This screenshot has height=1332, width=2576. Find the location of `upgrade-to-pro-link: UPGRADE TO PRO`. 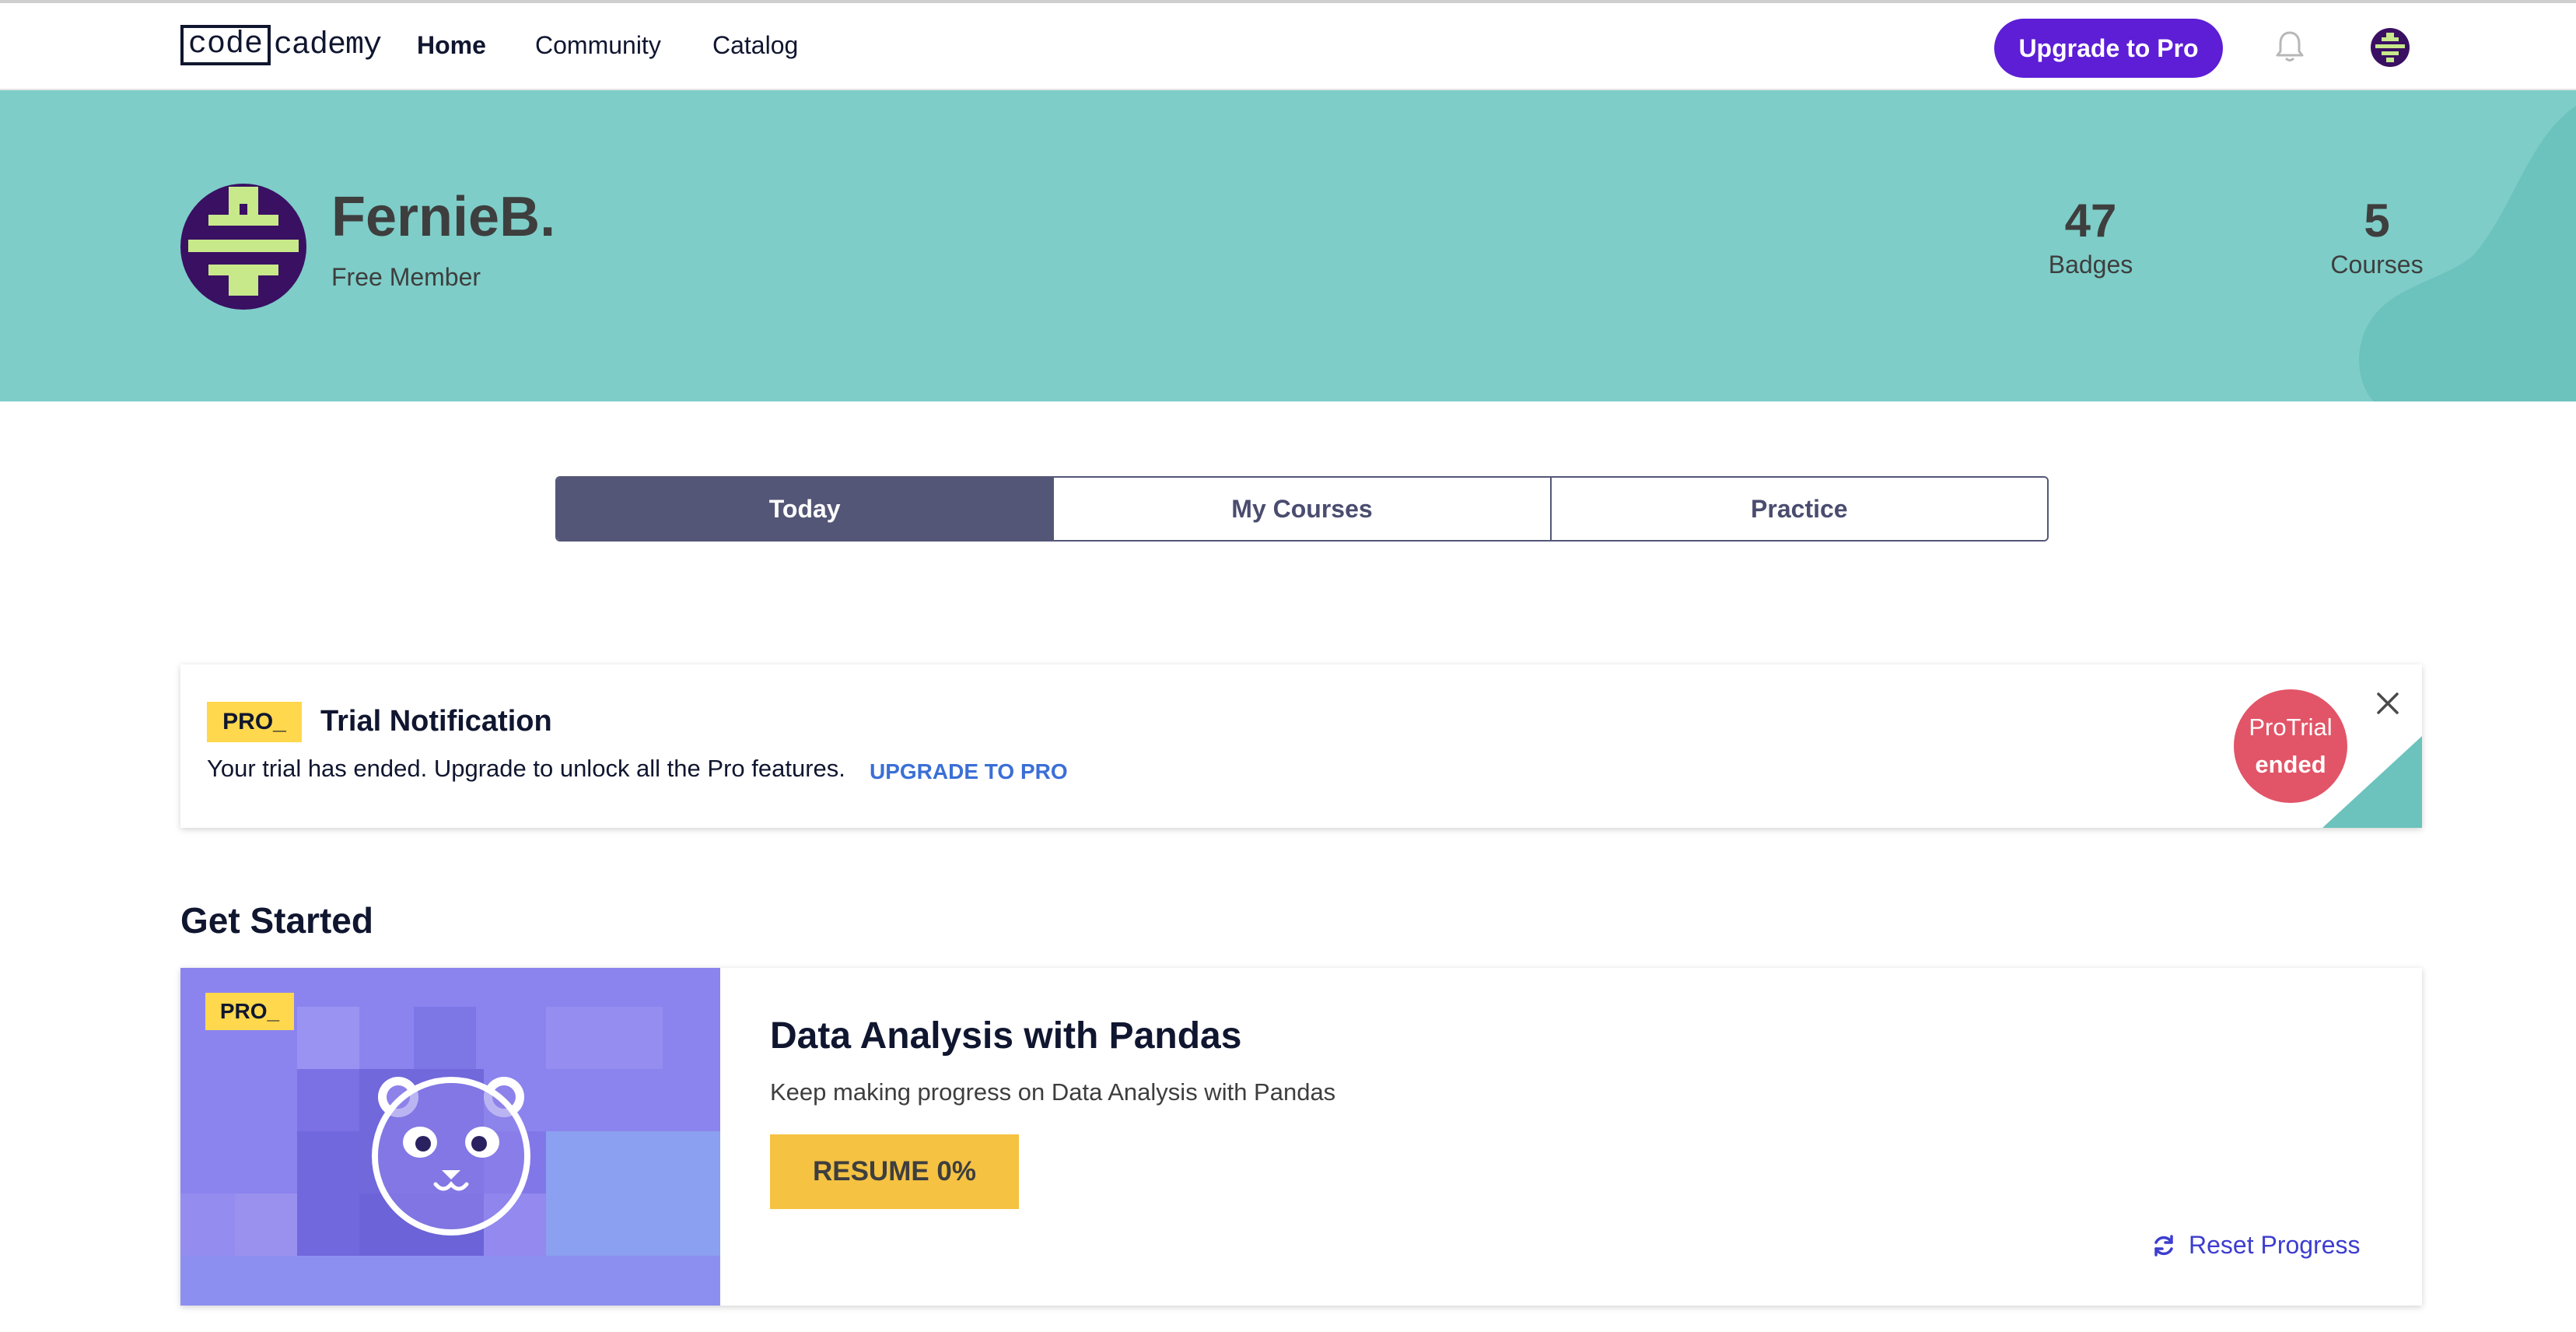

upgrade-to-pro-link: UPGRADE TO PRO is located at coordinates (969, 771).